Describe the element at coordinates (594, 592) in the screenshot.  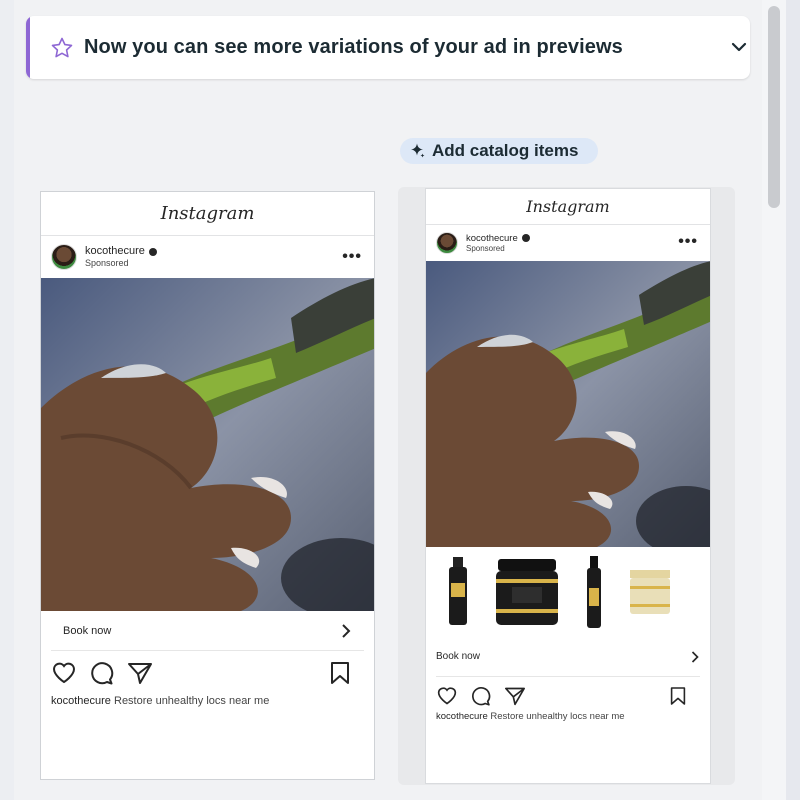
I see `spray-bottle-product` at that location.